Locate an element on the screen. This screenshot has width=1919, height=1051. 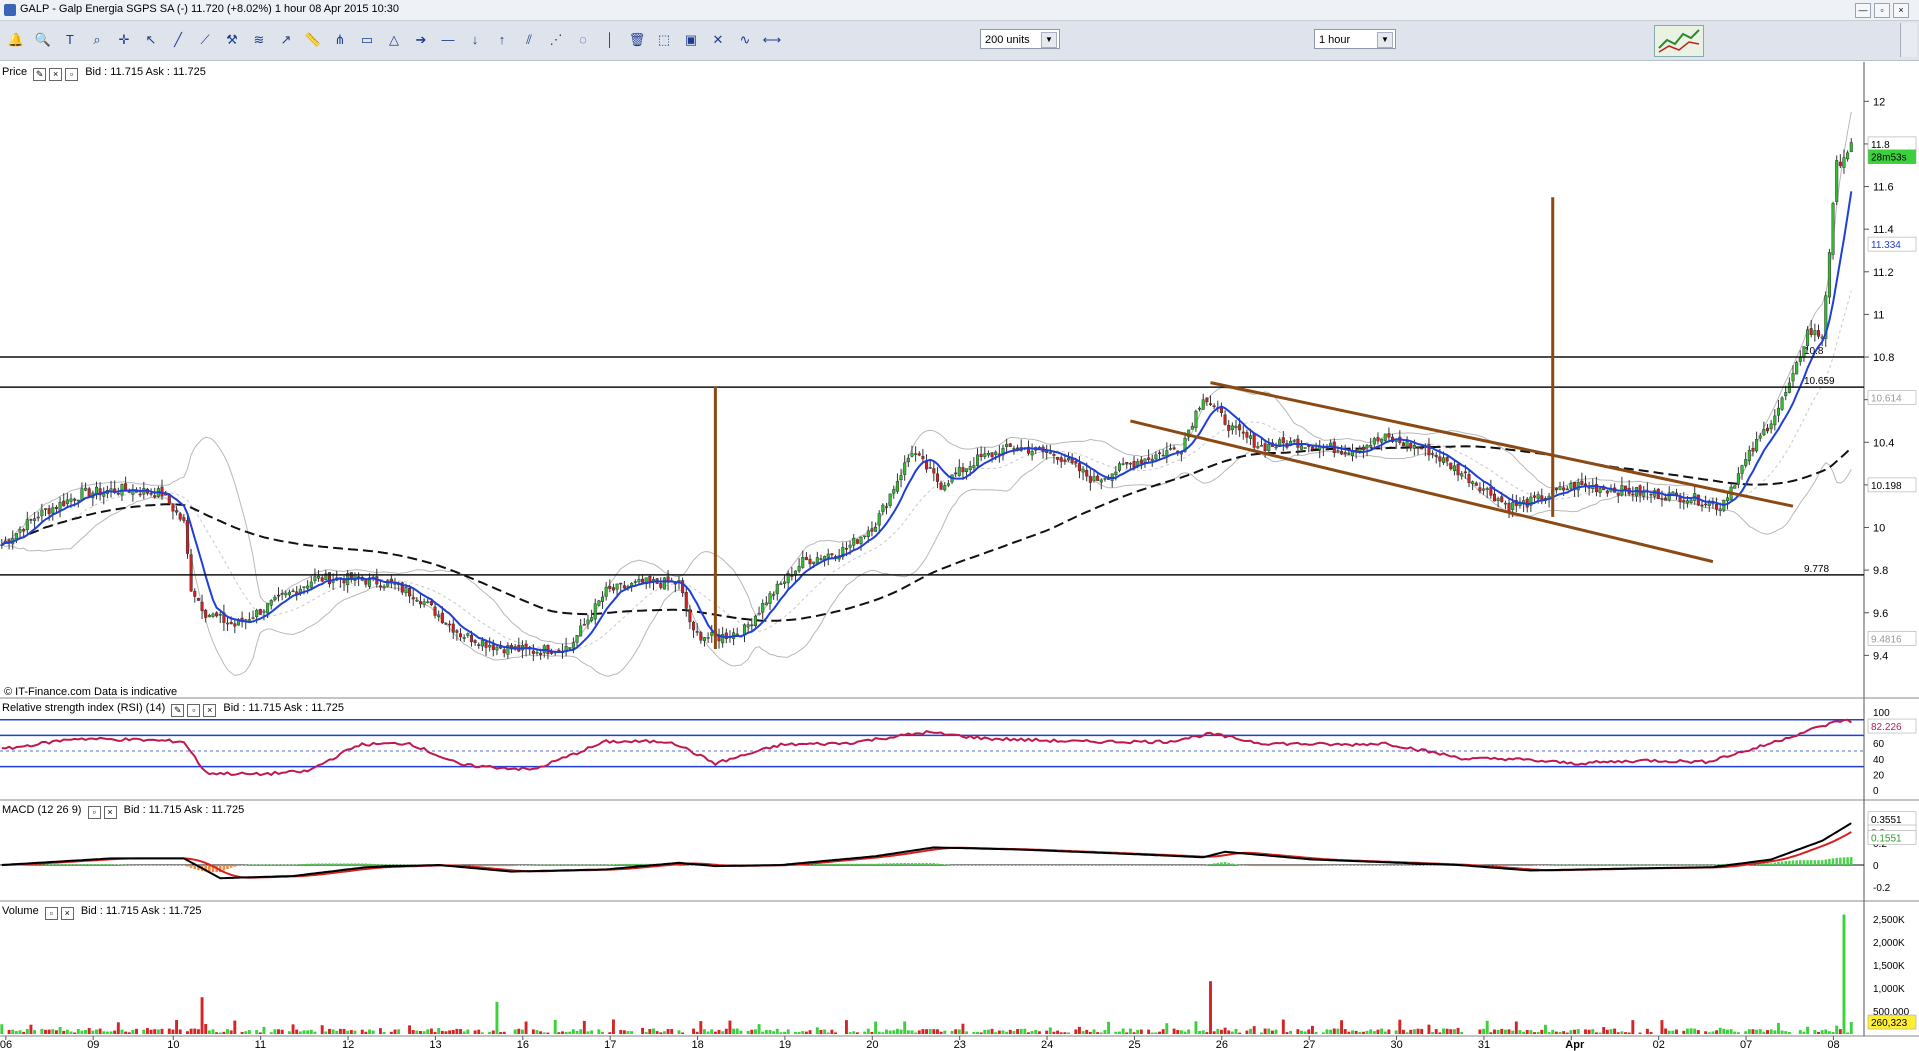
arrow-up-icon: ↑ is located at coordinates (502, 40).